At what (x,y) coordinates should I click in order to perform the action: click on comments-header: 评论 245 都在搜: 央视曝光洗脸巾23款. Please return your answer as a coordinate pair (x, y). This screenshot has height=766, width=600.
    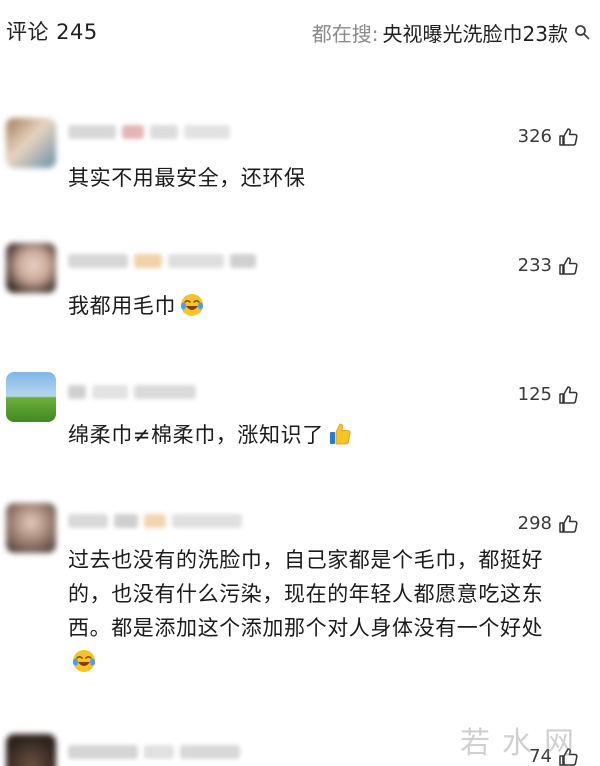
    Looking at the image, I should click on (300, 36).